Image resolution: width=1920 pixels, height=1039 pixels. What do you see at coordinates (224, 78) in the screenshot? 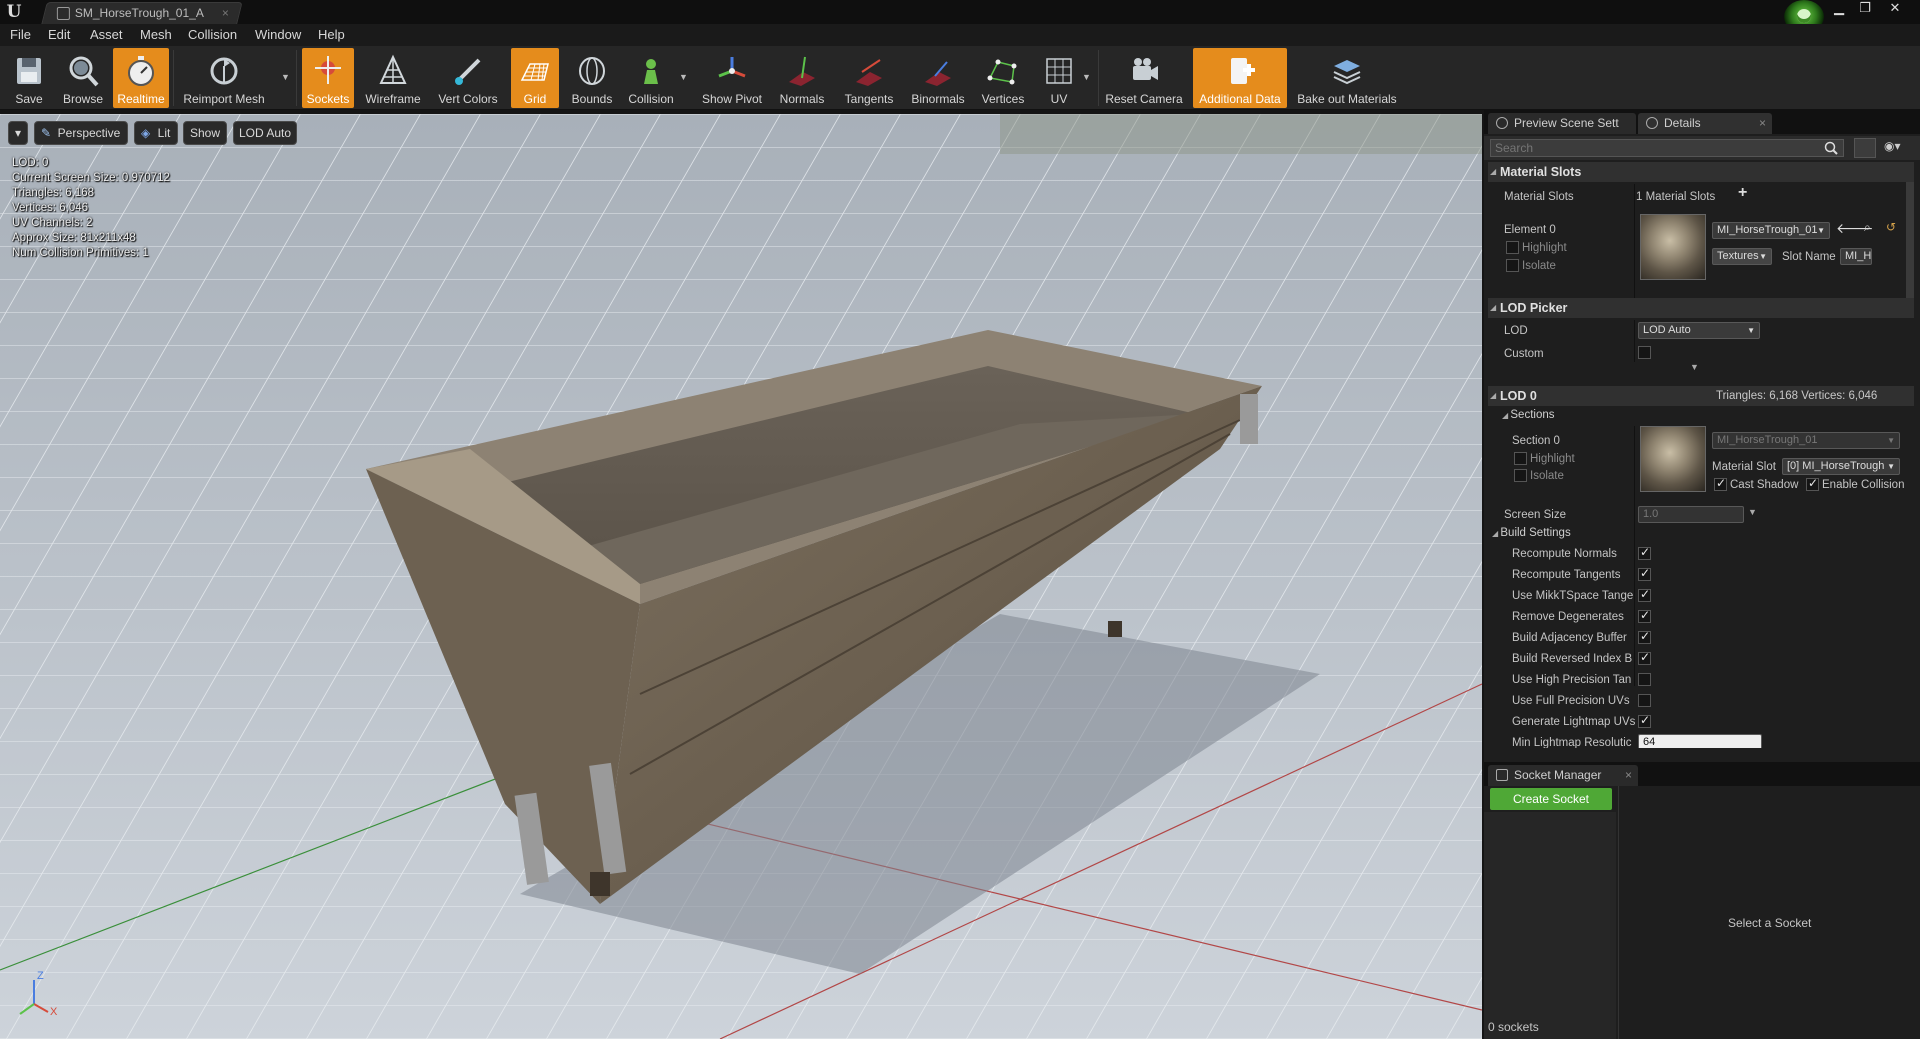
I see `reimport-mesh-button: Reimport Mesh` at bounding box center [224, 78].